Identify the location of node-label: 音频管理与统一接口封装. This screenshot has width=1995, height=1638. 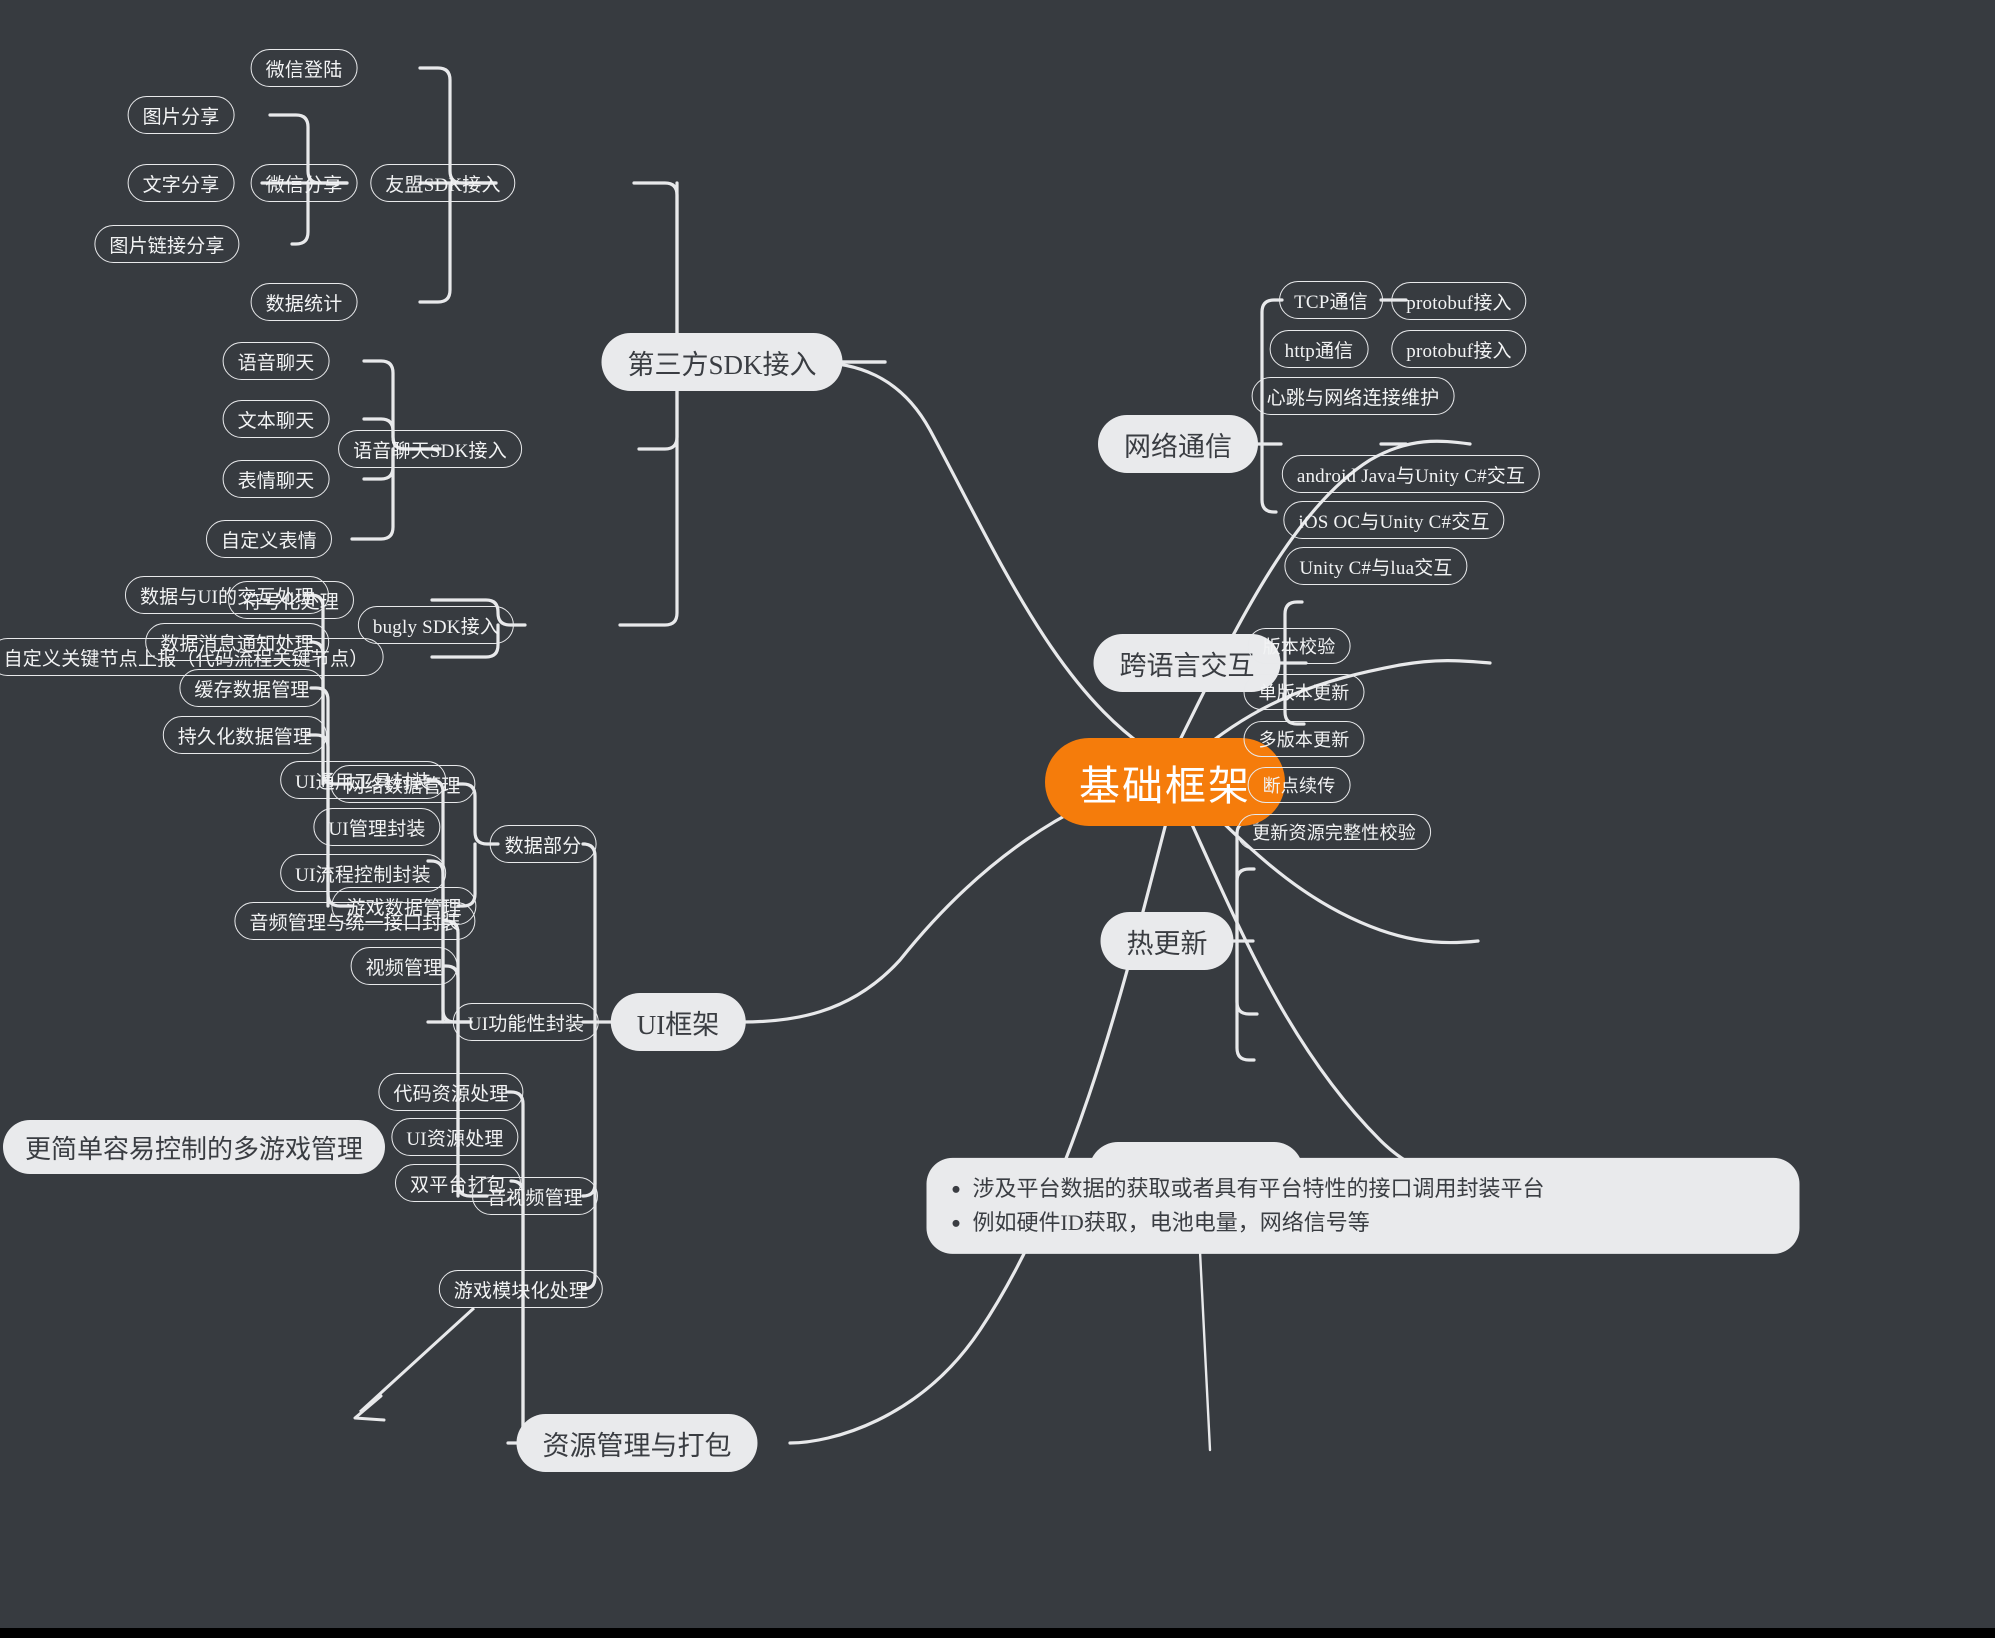
(355, 923).